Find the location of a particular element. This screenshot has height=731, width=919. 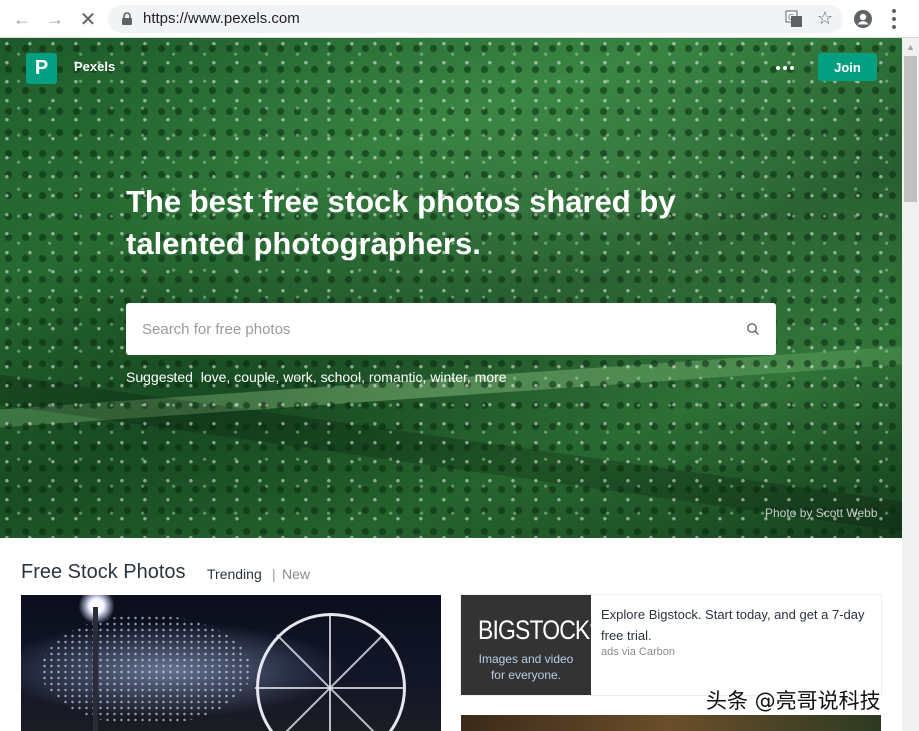

ad-tagline-line: for everyone. is located at coordinates (526, 675).